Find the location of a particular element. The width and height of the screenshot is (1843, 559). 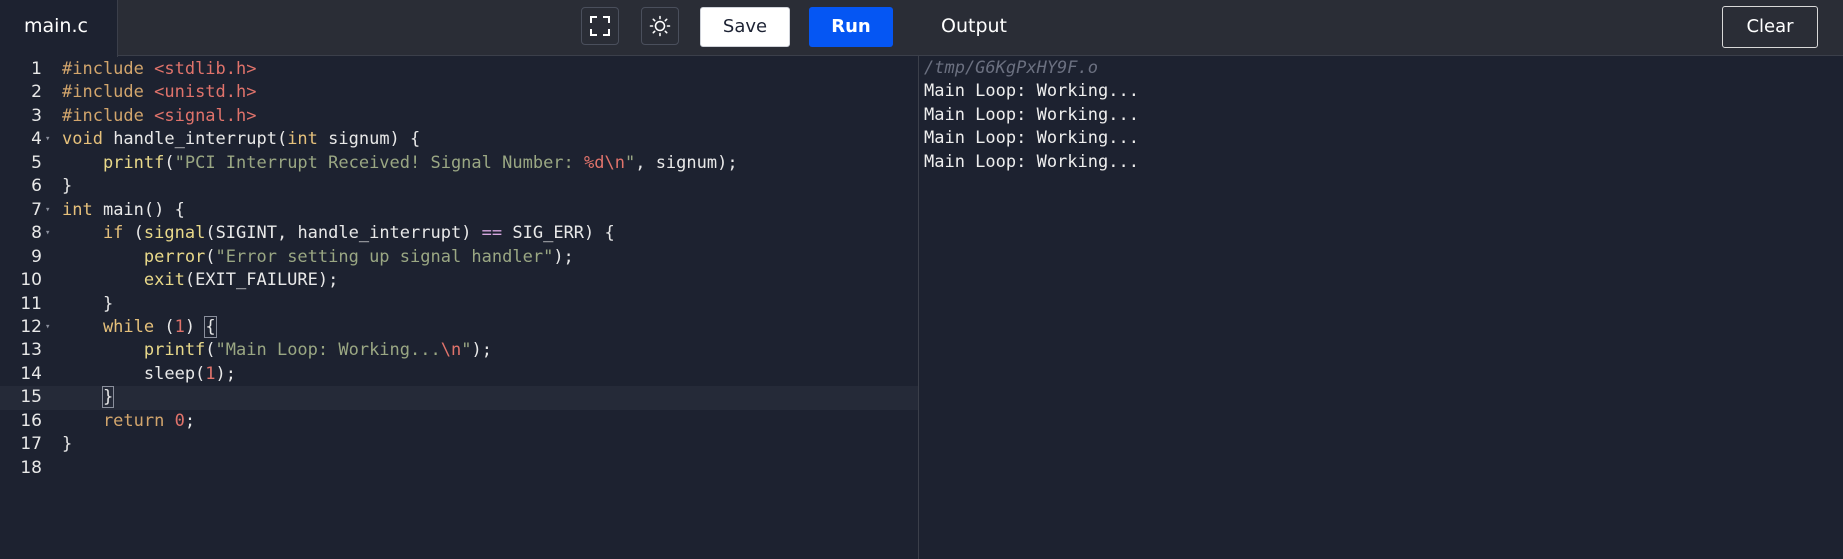

line-number: 3 is located at coordinates (36, 115).